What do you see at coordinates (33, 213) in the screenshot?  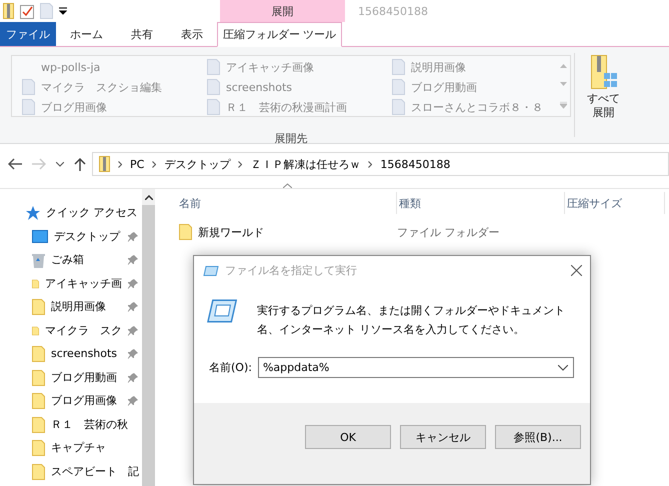 I see `star-icon` at bounding box center [33, 213].